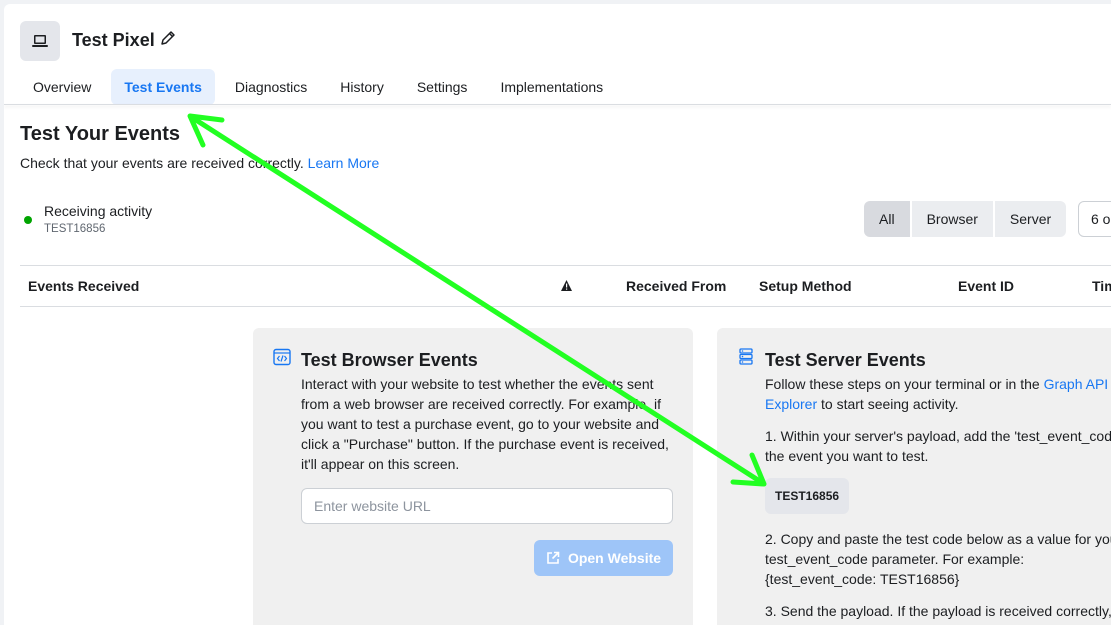 The image size is (1111, 625). What do you see at coordinates (389, 360) in the screenshot?
I see `browser-card-title: Test Browser Events` at bounding box center [389, 360].